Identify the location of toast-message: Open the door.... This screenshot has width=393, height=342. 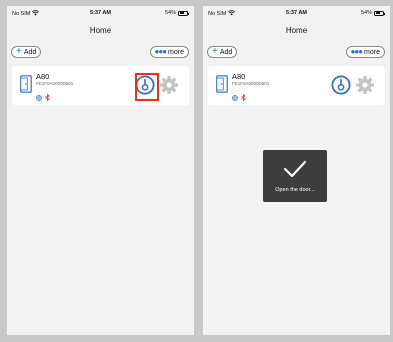
(295, 190).